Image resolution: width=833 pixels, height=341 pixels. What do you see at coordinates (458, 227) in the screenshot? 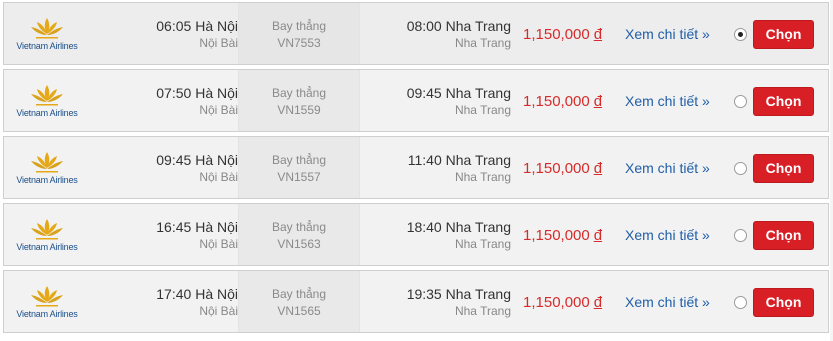
I see `arrival-time-city: 18:40 Nha Trang` at bounding box center [458, 227].